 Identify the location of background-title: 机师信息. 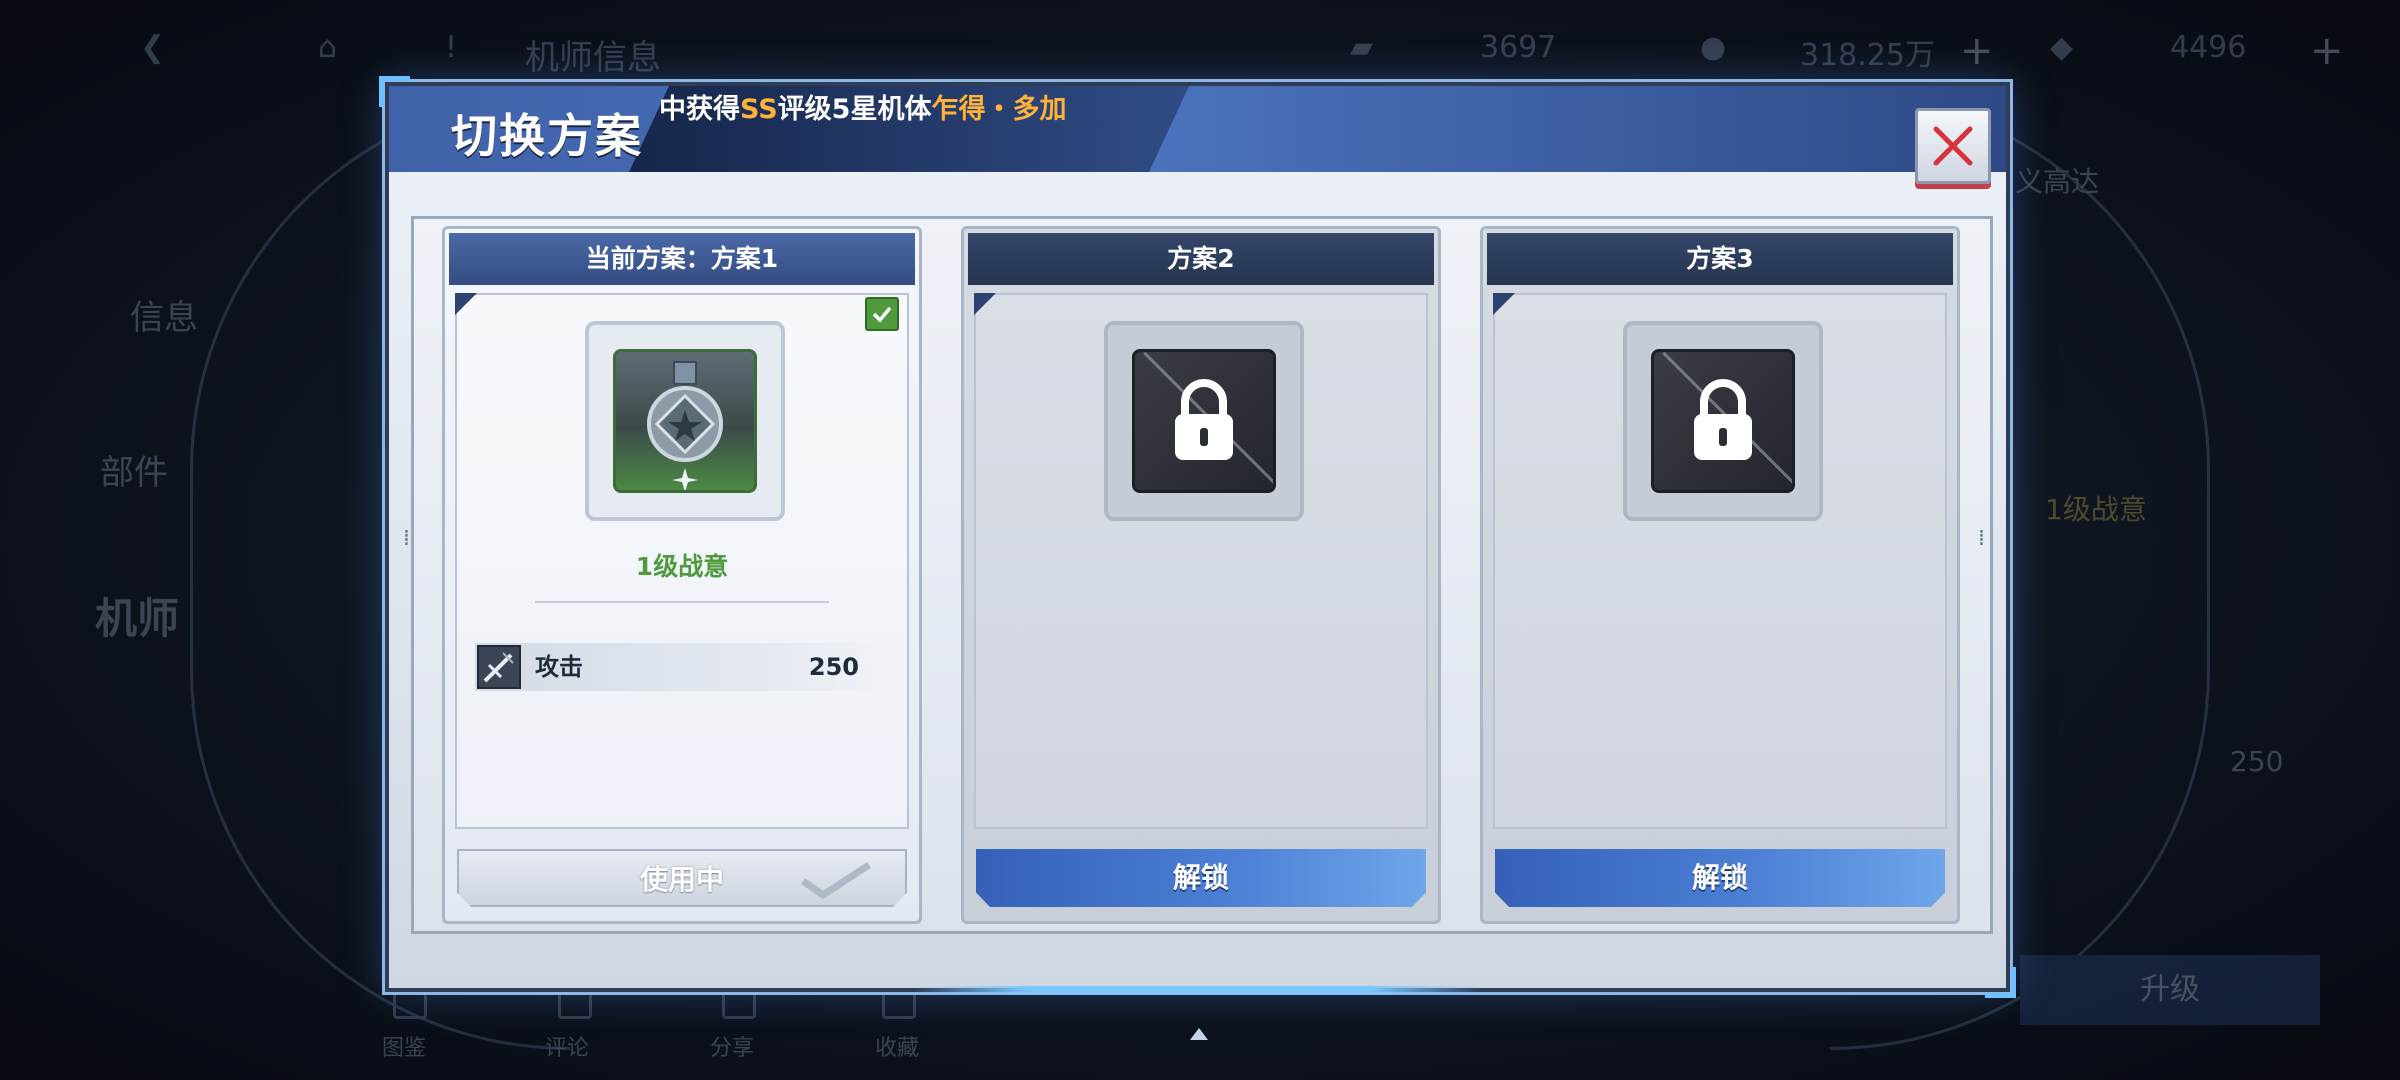
(593, 58).